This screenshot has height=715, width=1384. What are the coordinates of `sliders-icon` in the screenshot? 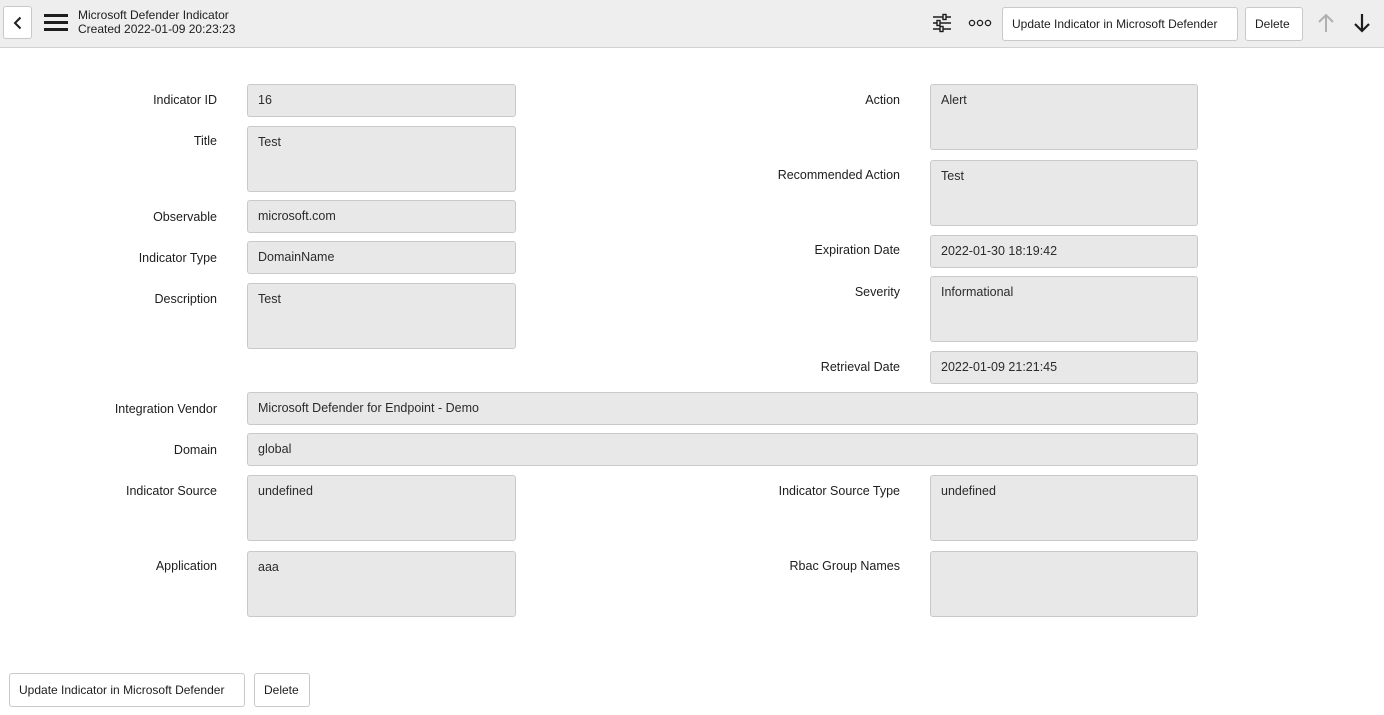 It's located at (942, 23).